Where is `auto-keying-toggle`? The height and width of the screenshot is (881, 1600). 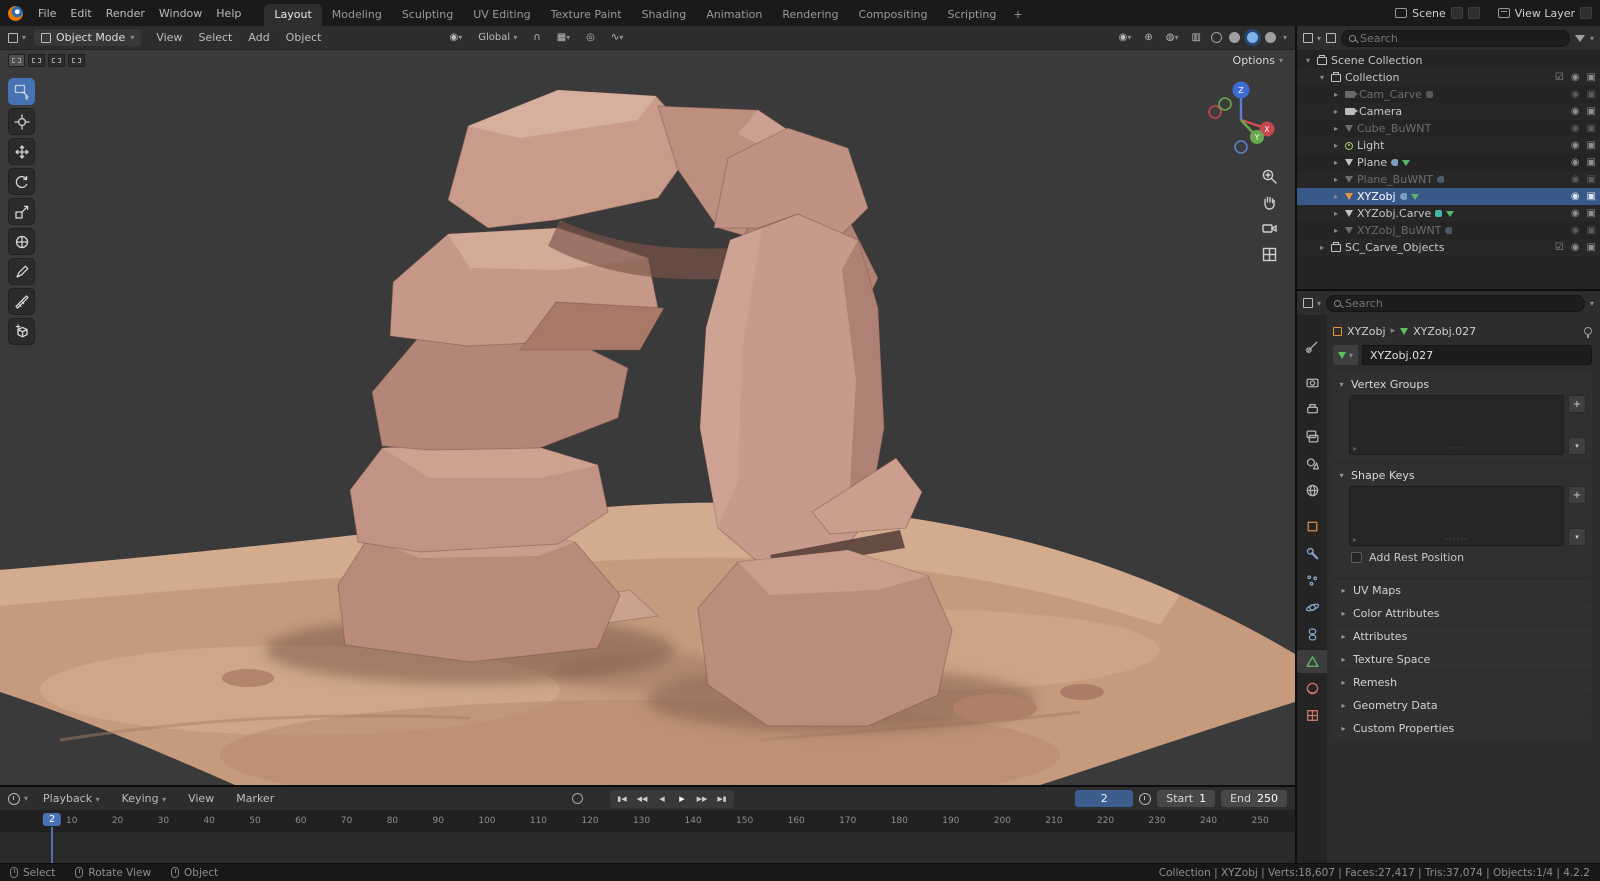 auto-keying-toggle is located at coordinates (577, 798).